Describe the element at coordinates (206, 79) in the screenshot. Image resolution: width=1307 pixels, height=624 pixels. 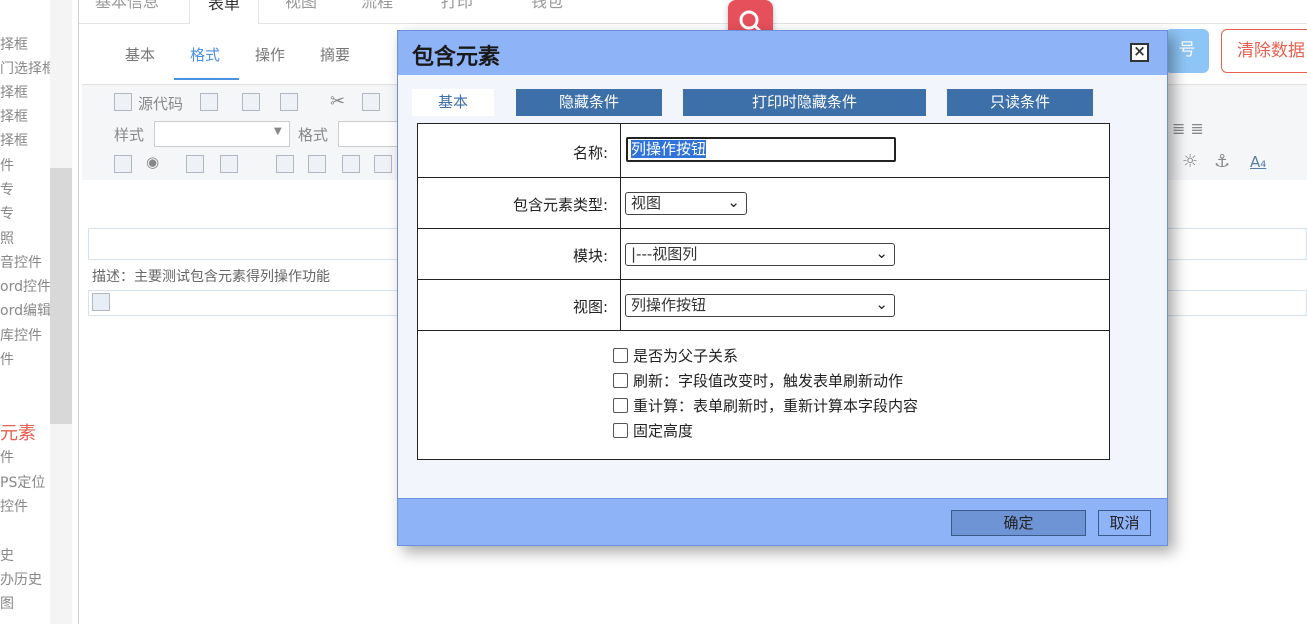
I see `active-tab-indicator` at that location.